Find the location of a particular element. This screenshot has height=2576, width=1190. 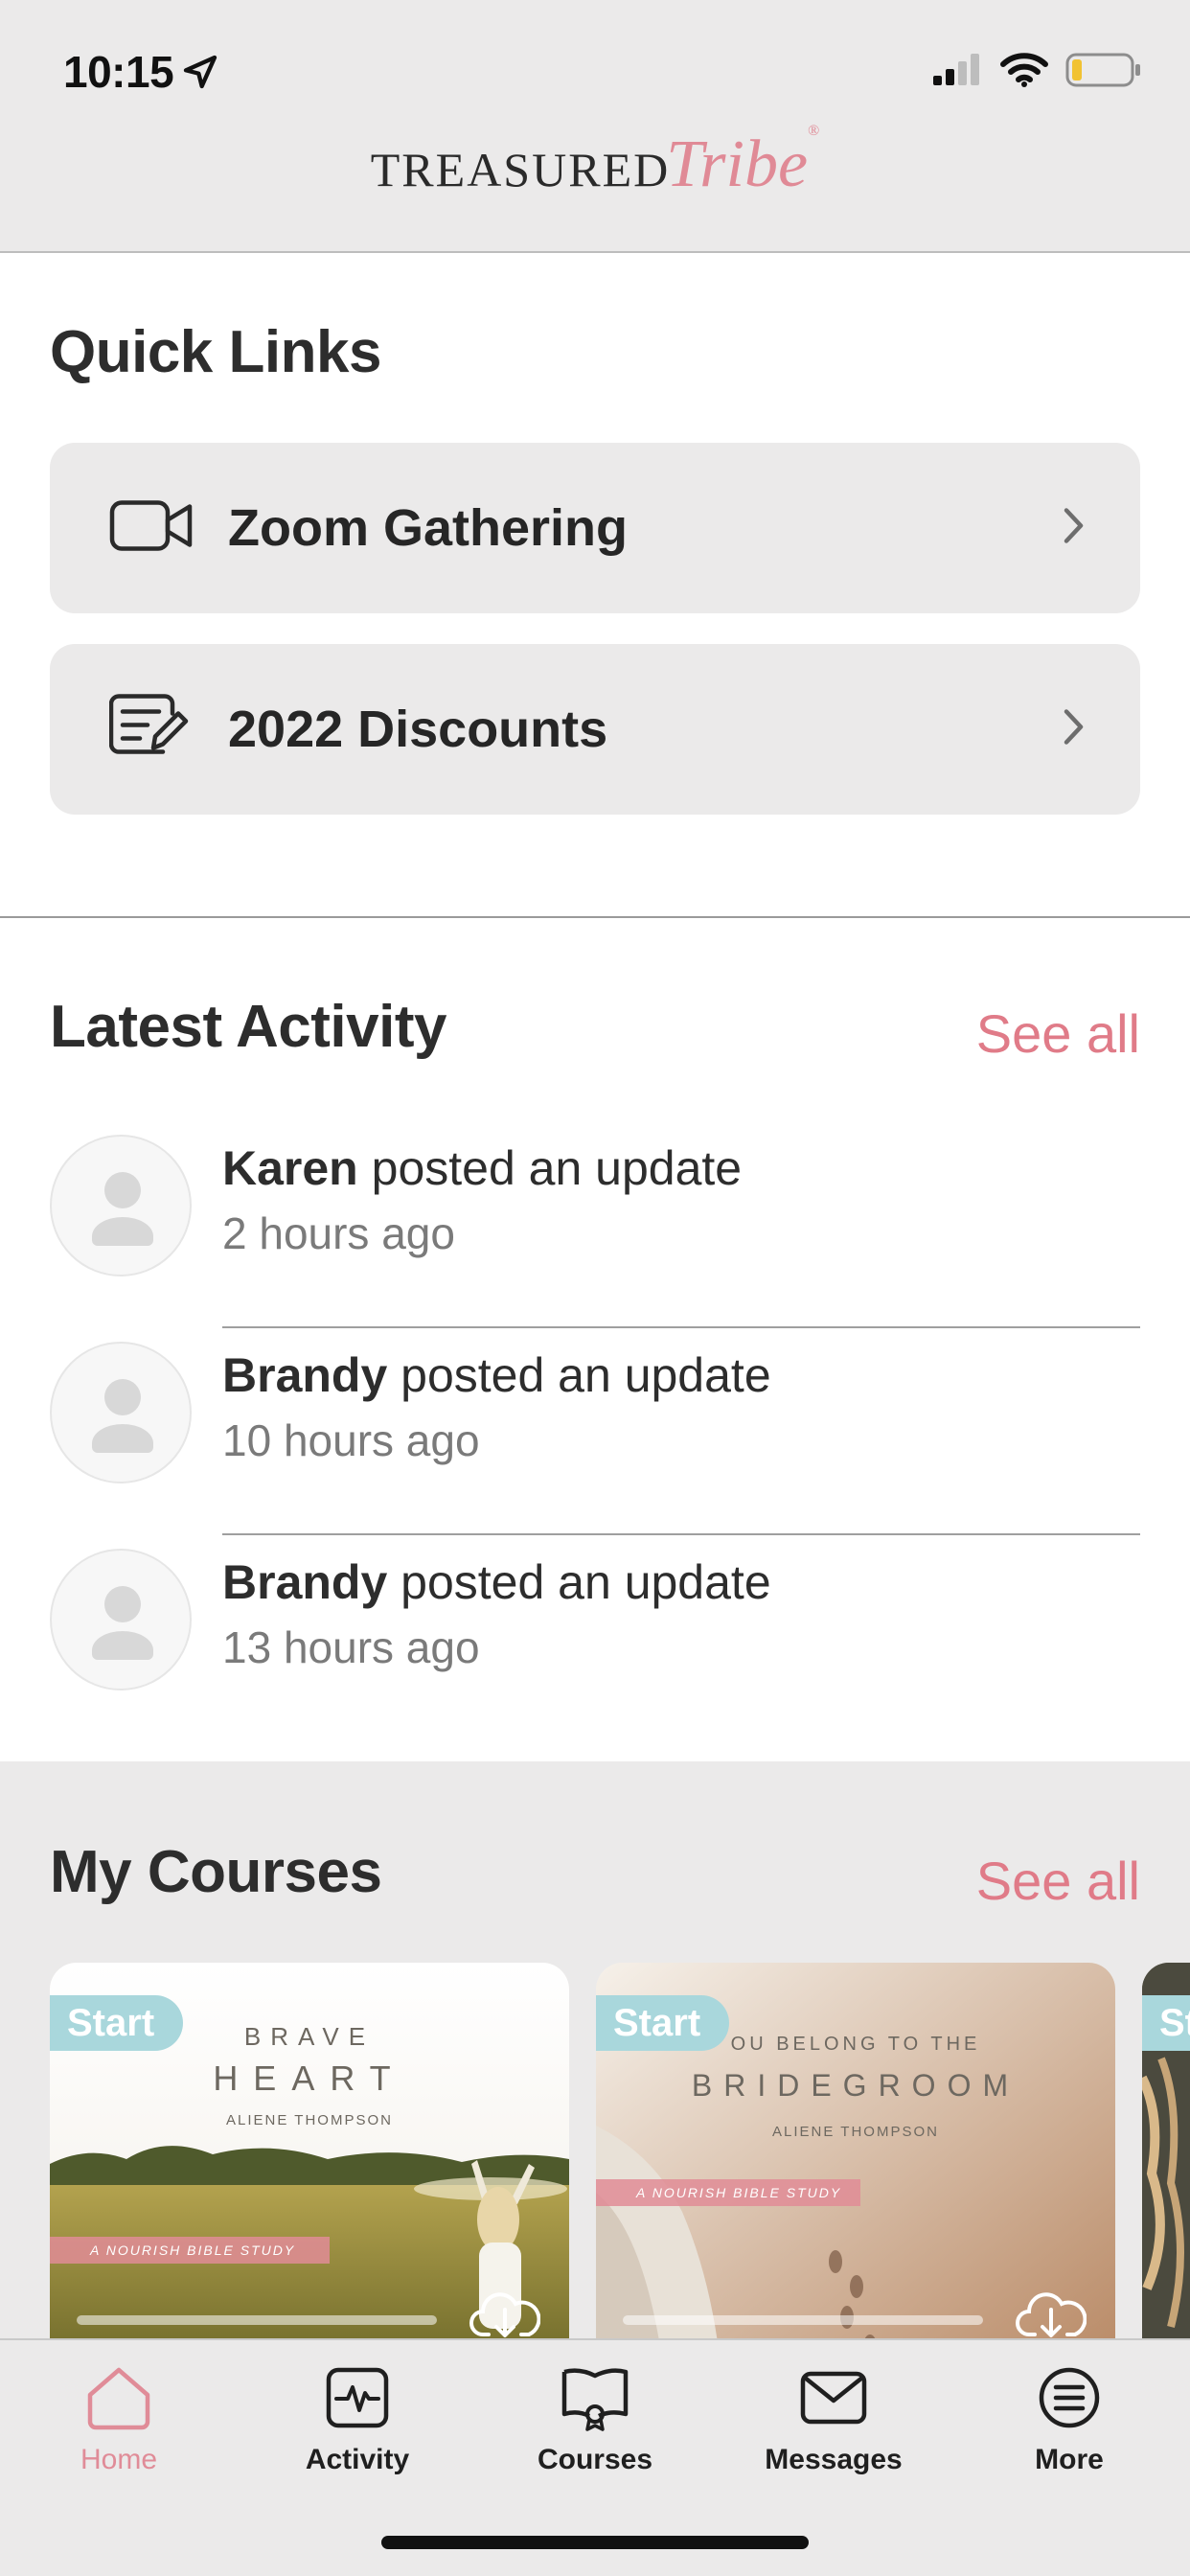

status-indicators is located at coordinates (1037, 70).